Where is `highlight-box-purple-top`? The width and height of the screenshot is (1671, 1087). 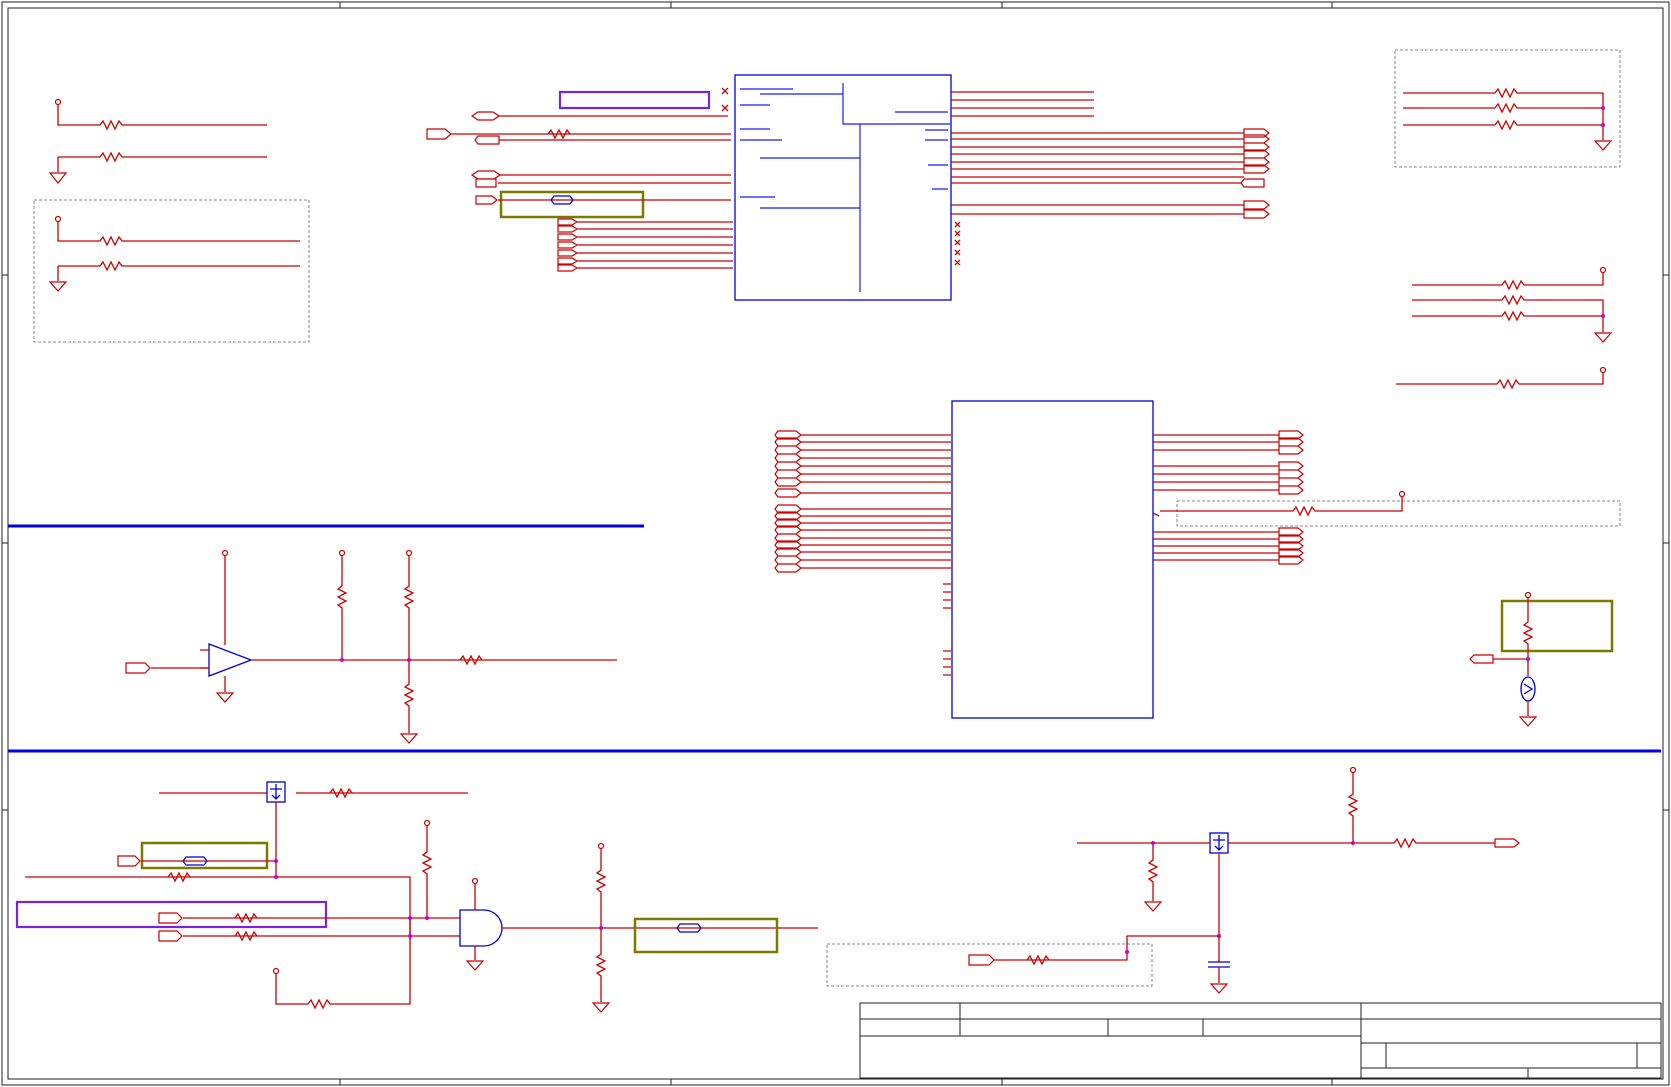 highlight-box-purple-top is located at coordinates (634, 100).